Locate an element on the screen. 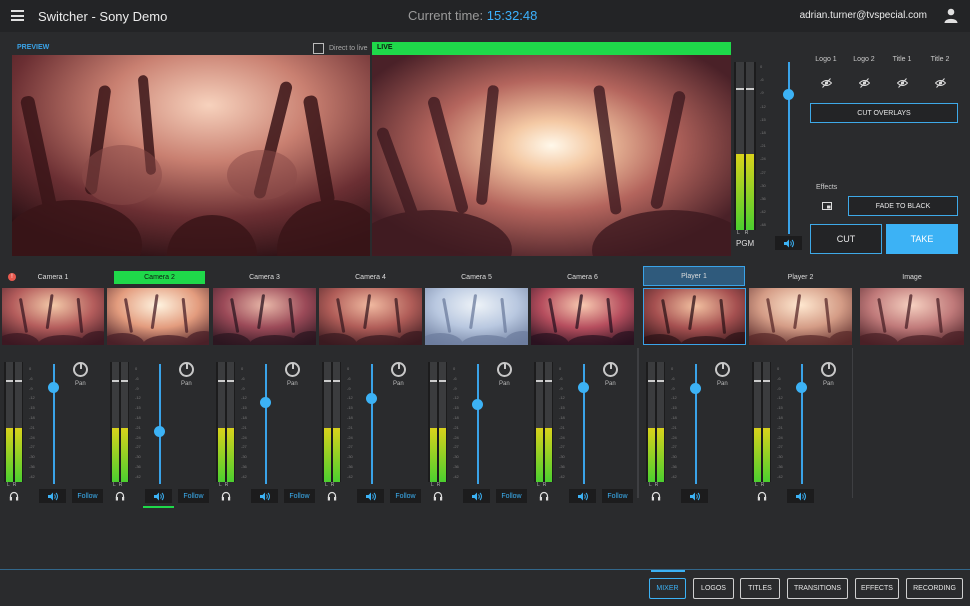  source-label: Camera 1 is located at coordinates (53, 277).